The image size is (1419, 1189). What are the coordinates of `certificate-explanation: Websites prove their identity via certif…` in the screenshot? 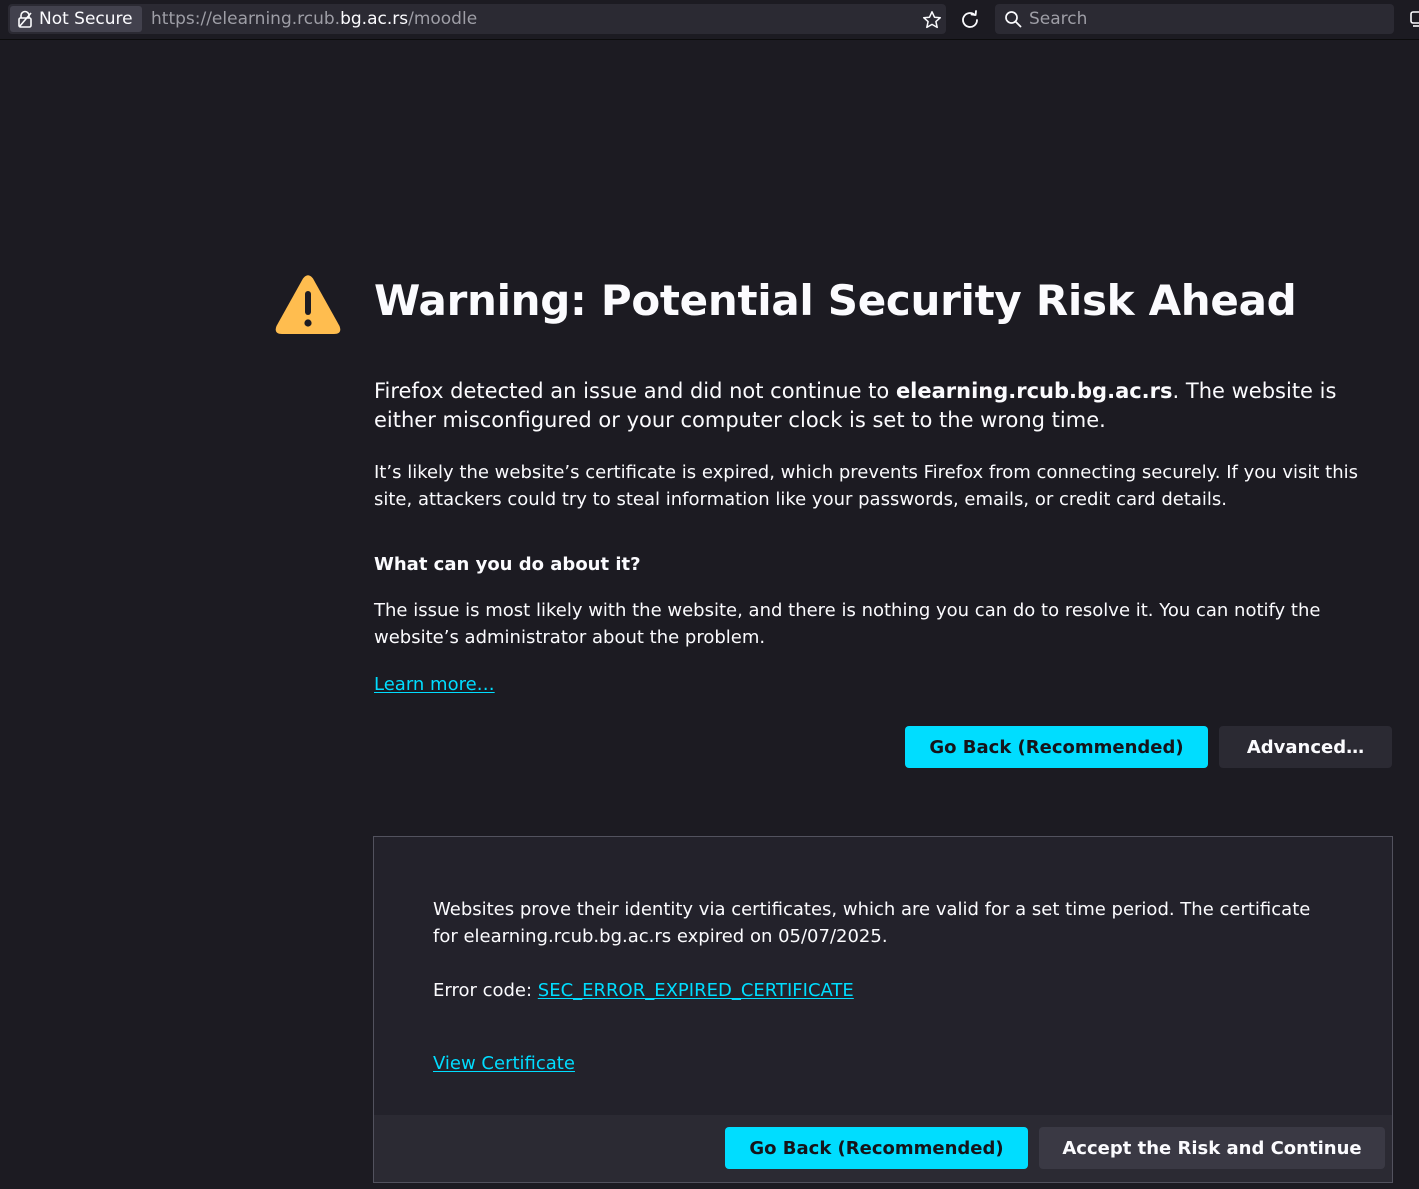 It's located at (872, 923).